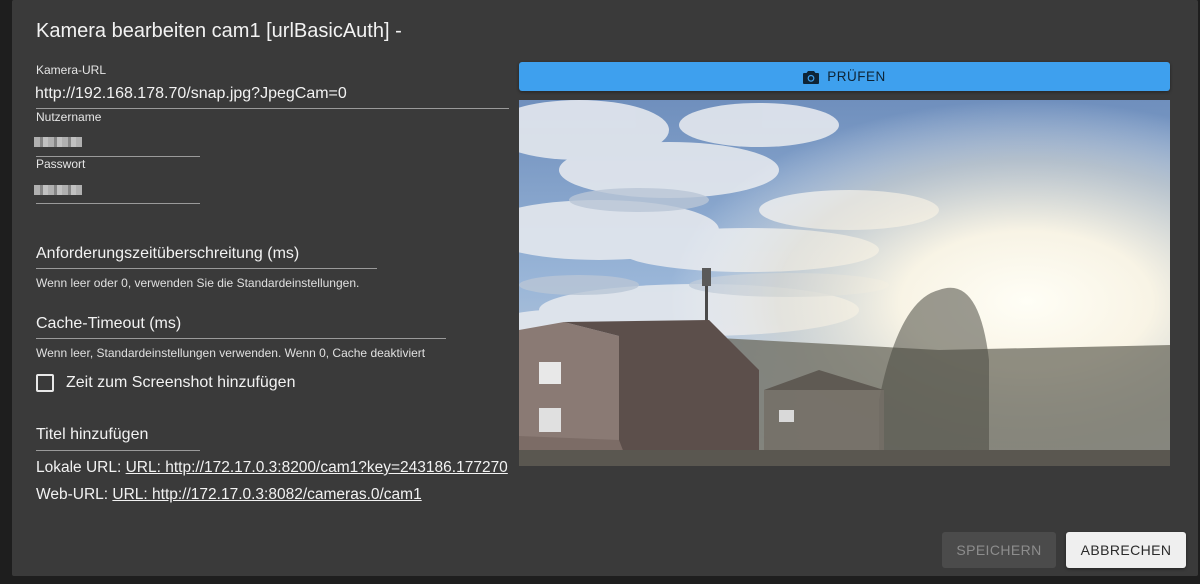 Image resolution: width=1200 pixels, height=584 pixels. I want to click on camera-url-underline, so click(272, 108).